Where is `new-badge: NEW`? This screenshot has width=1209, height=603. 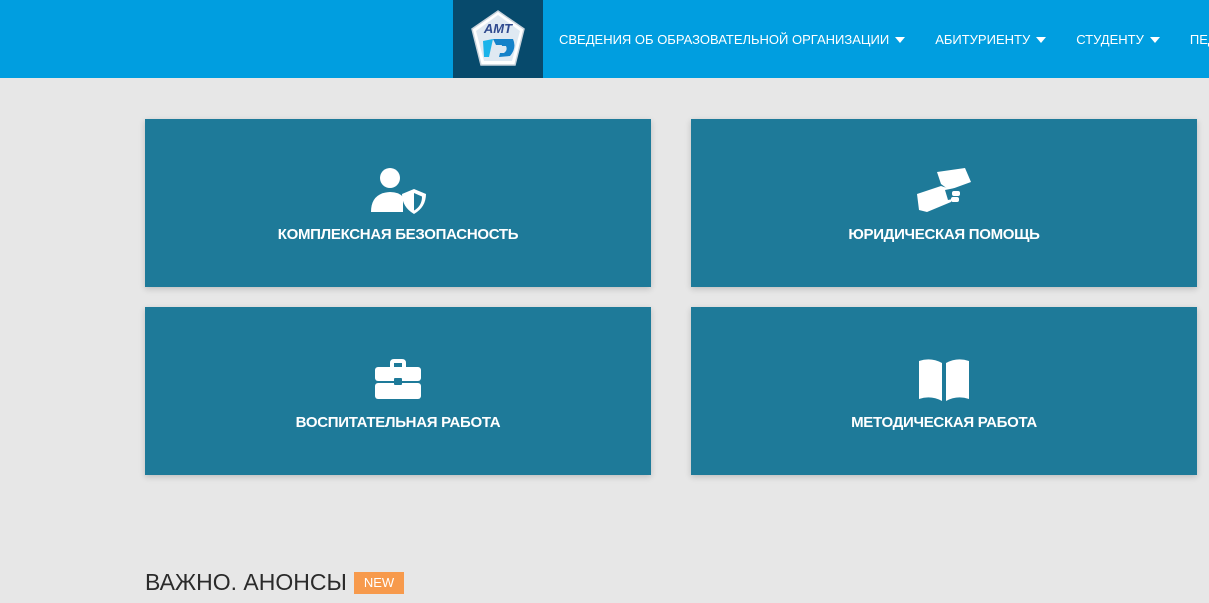 new-badge: NEW is located at coordinates (379, 582).